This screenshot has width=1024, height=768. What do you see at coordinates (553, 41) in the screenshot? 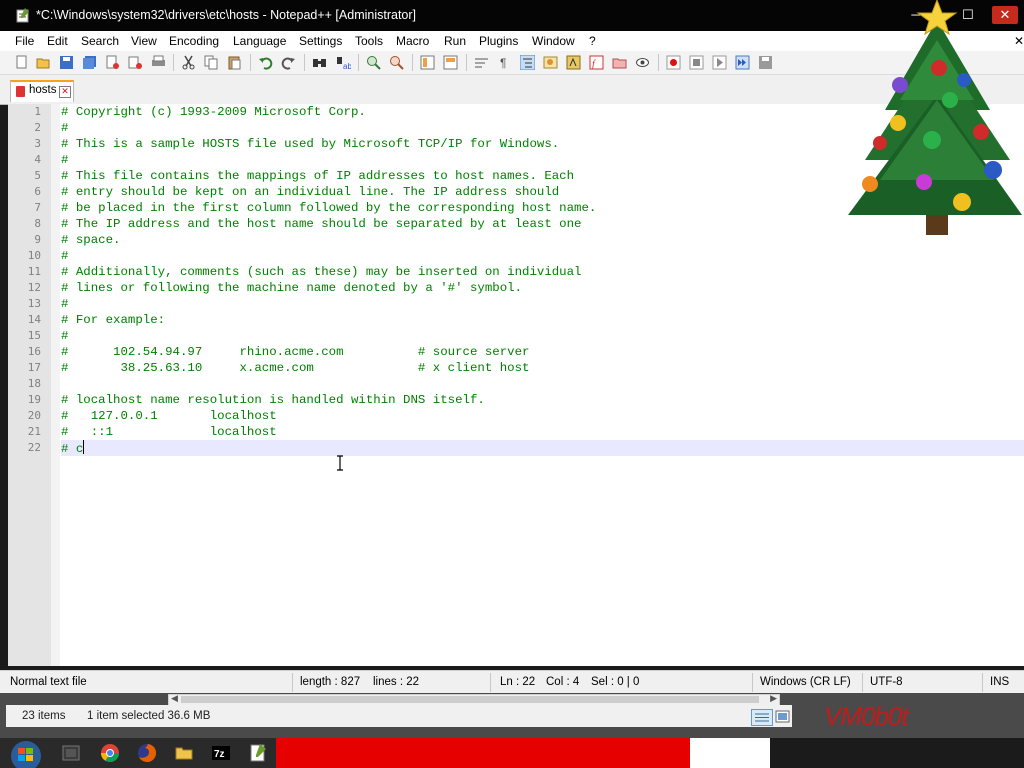
I see `menu-window: Window` at bounding box center [553, 41].